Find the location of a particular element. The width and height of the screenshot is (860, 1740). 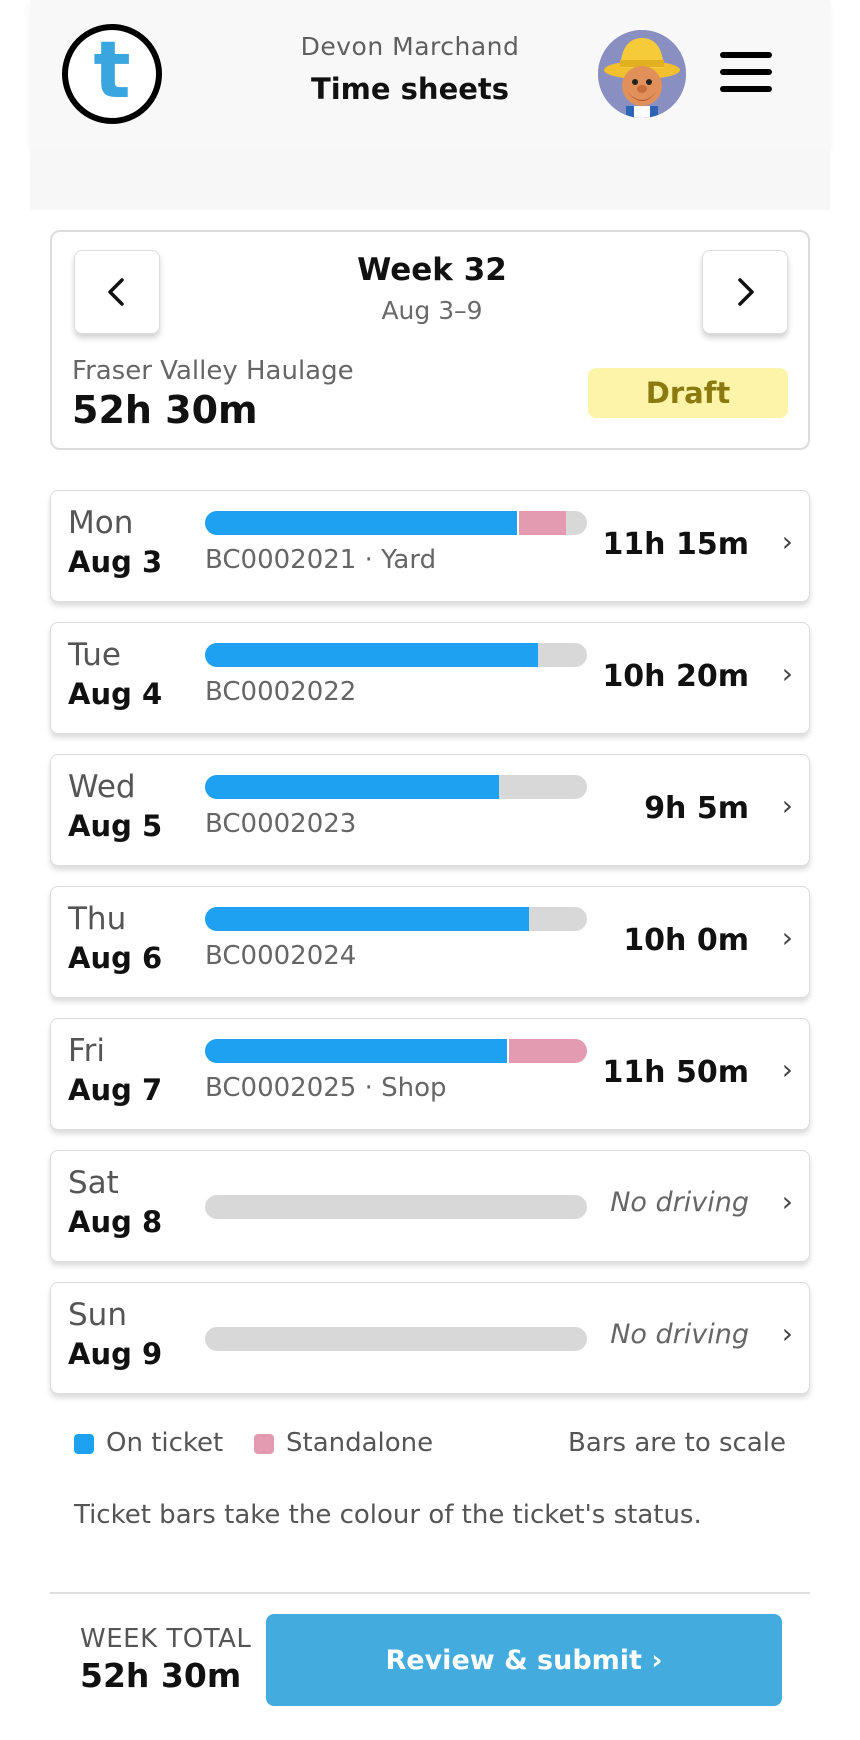

previous-week-button is located at coordinates (117, 292).